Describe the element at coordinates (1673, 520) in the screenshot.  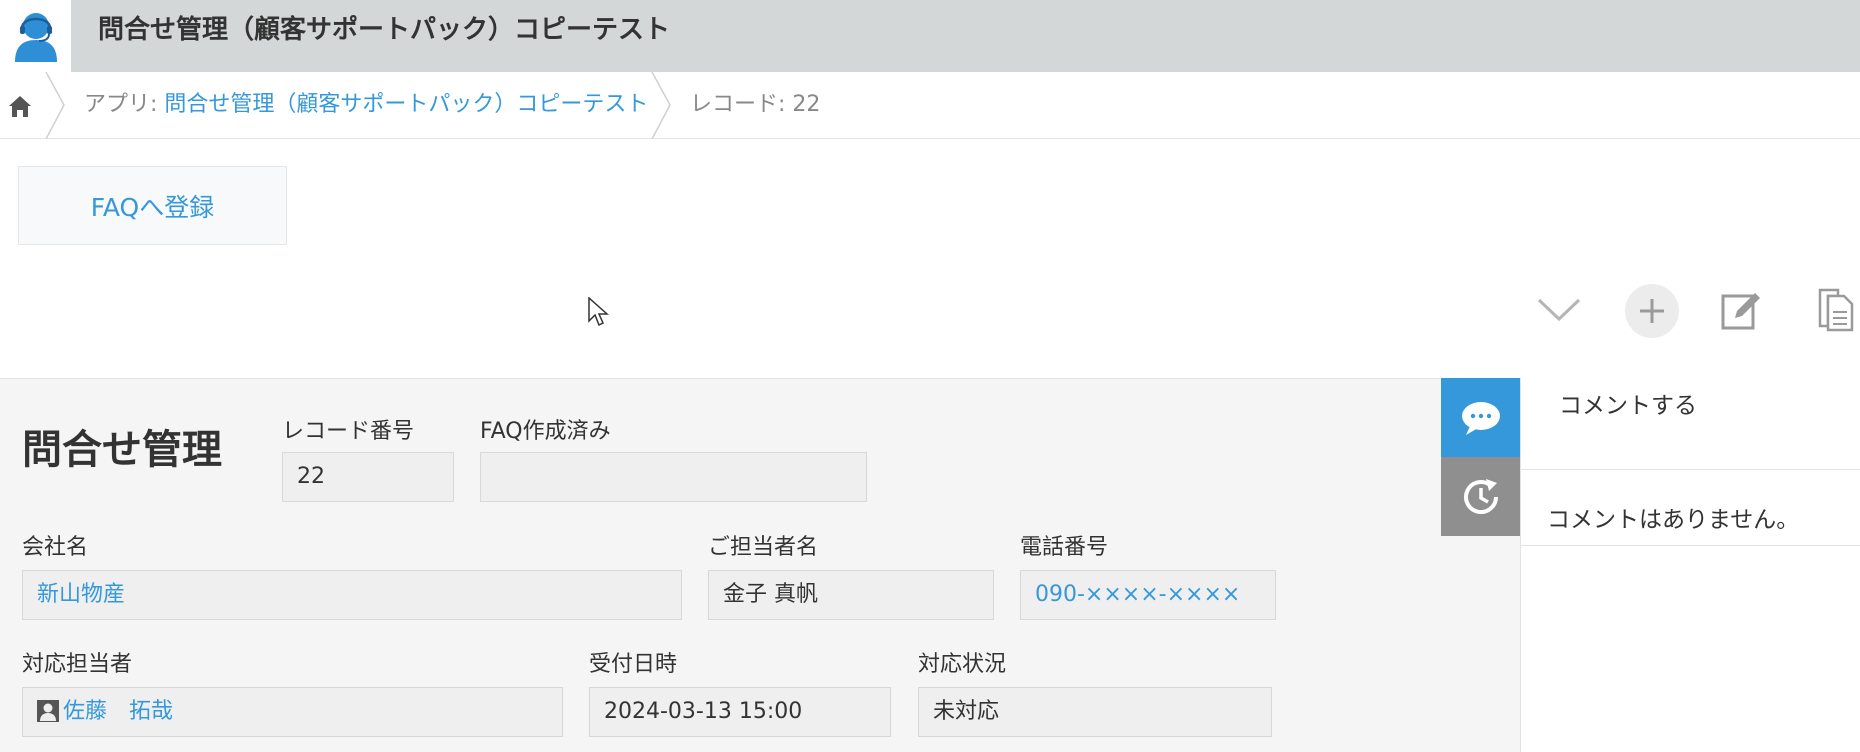
I see `comment-empty-message: コメントはありません。` at that location.